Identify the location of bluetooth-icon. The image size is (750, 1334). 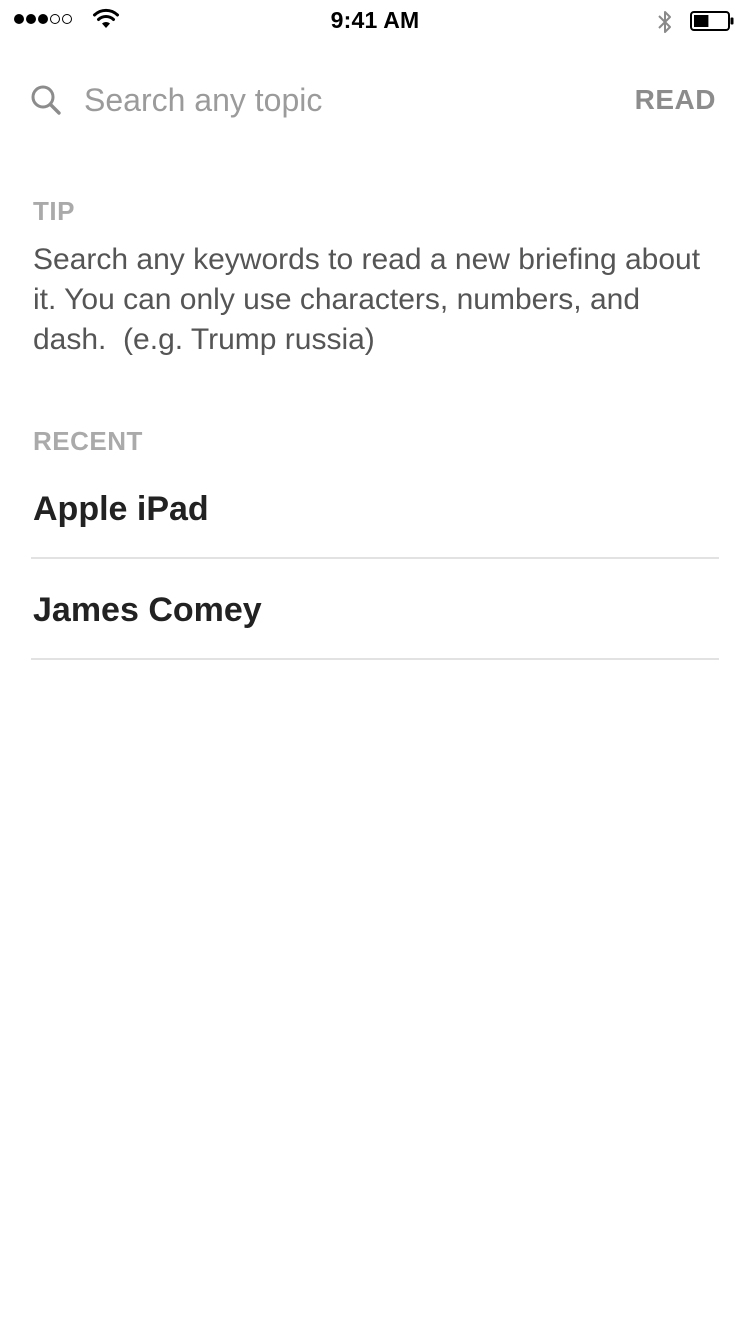
(664, 22).